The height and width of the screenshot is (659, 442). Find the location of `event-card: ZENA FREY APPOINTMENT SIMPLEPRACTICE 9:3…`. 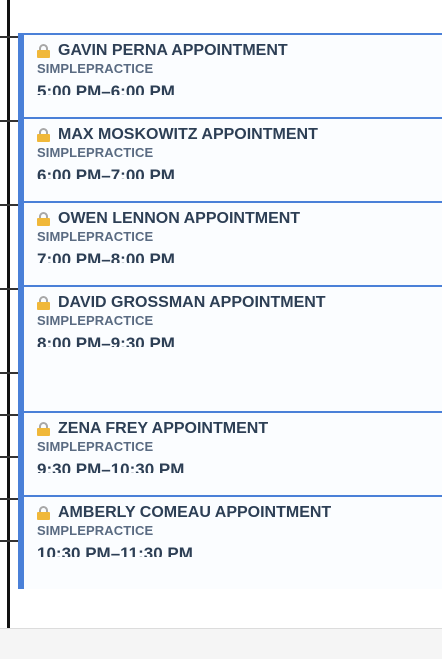

event-card: ZENA FREY APPOINTMENT SIMPLEPRACTICE 9:3… is located at coordinates (230, 453).